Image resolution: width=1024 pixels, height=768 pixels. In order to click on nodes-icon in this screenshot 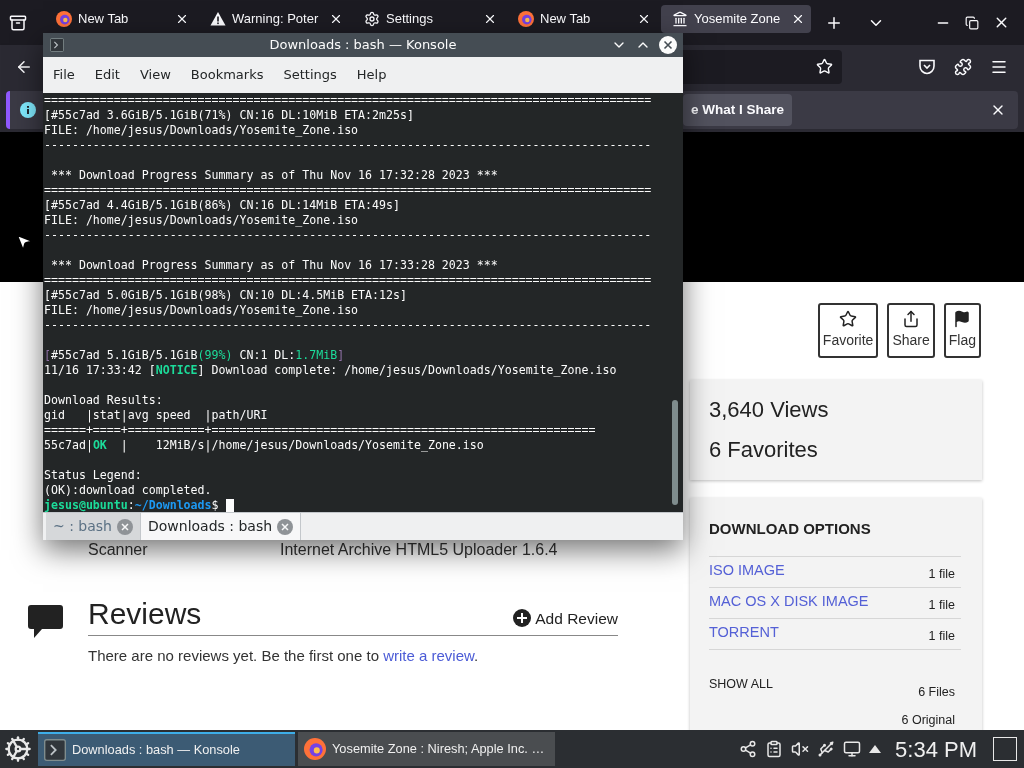, I will do `click(748, 749)`.